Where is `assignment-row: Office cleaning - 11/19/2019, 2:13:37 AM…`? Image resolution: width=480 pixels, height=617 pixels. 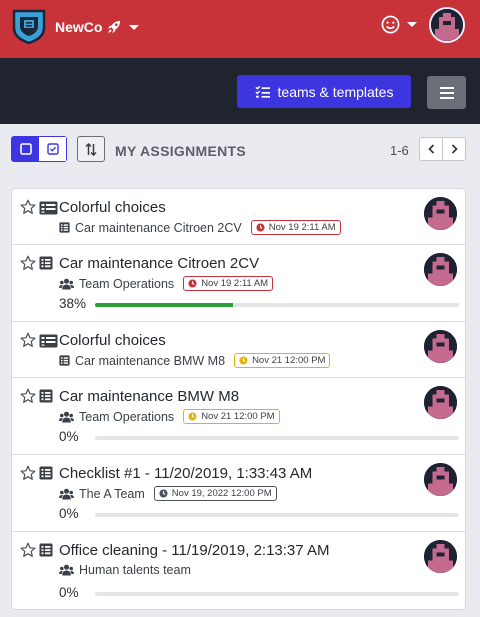
assignment-row: Office cleaning - 11/19/2019, 2:13:37 AM… is located at coordinates (238, 570).